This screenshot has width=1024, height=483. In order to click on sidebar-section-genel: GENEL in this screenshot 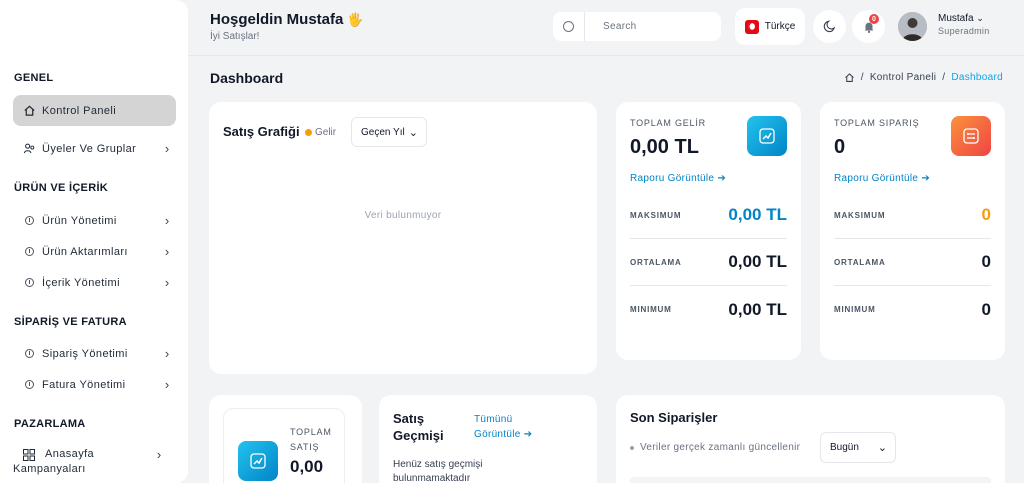, I will do `click(34, 78)`.